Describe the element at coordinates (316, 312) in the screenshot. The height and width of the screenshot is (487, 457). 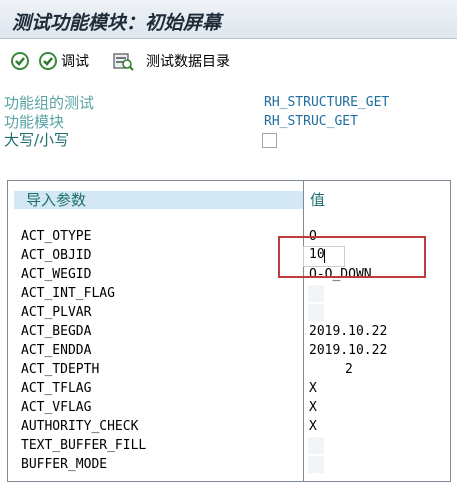
I see `value-act-plvar` at that location.